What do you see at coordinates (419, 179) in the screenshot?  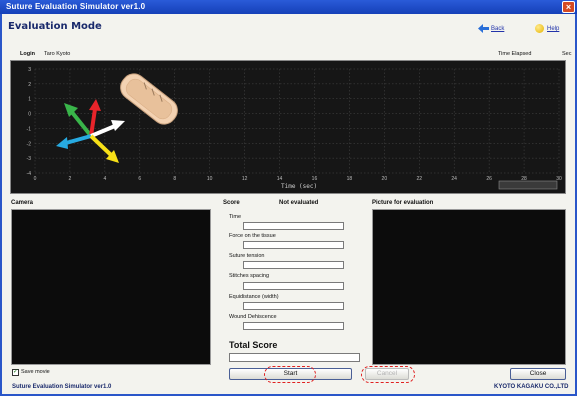 I see `graph-x-tick: 22` at bounding box center [419, 179].